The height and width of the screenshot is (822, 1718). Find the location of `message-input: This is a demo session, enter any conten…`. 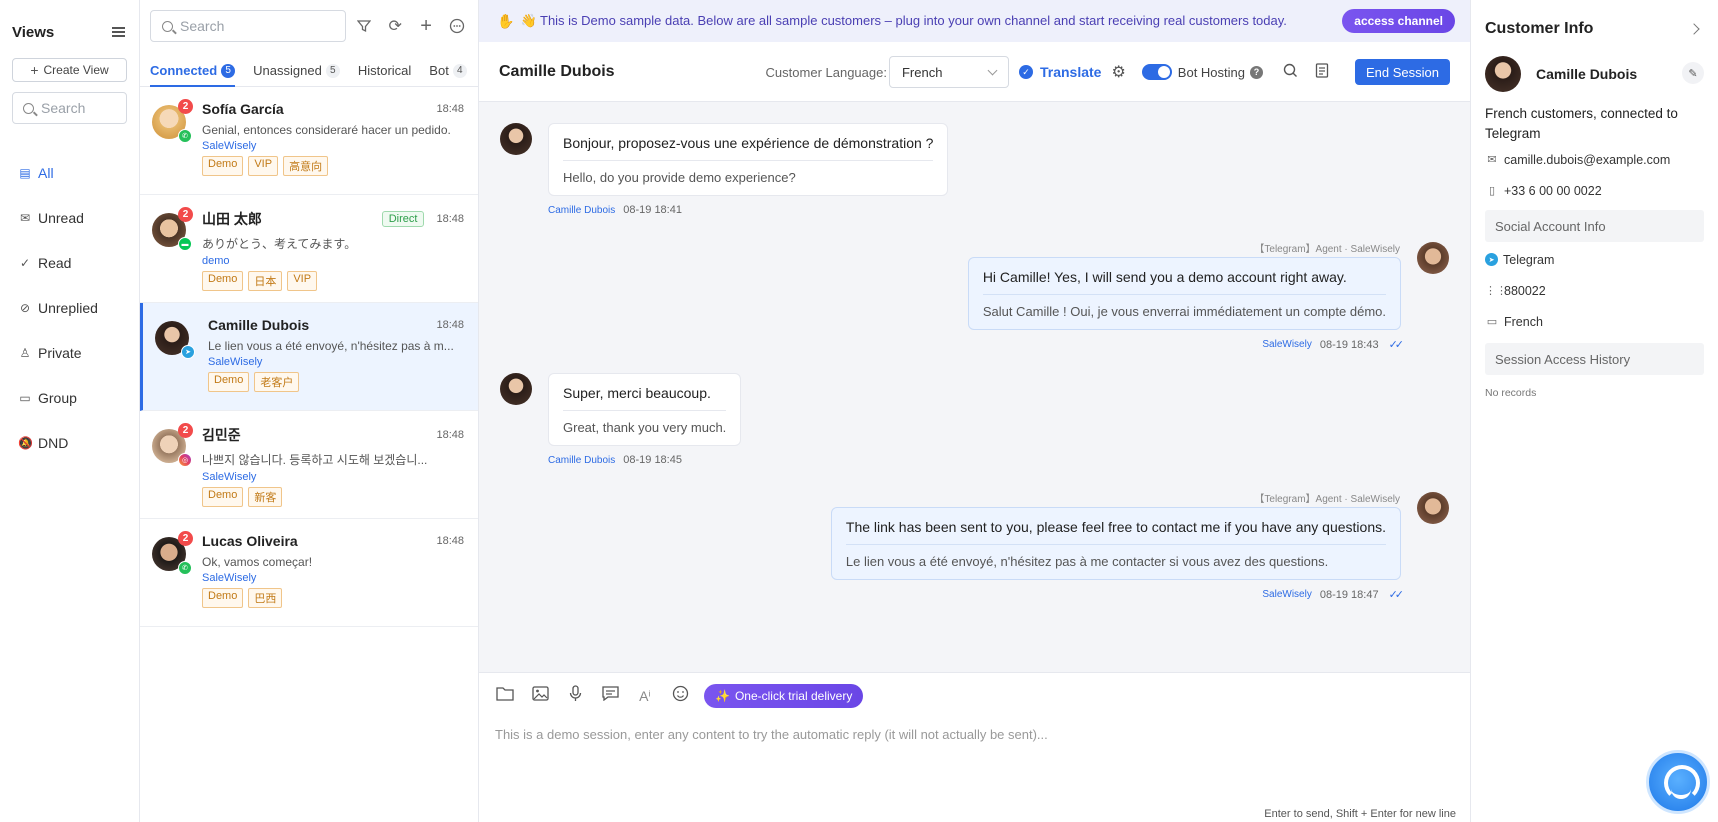

message-input: This is a demo session, enter any conten… is located at coordinates (974, 725).